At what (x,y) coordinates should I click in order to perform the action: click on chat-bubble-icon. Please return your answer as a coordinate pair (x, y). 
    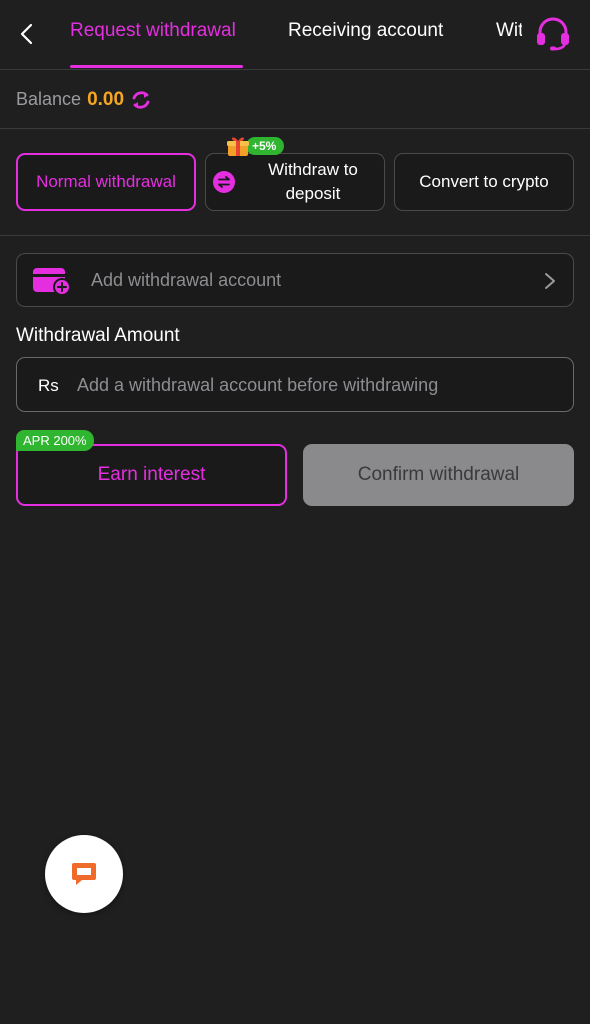
    Looking at the image, I should click on (84, 874).